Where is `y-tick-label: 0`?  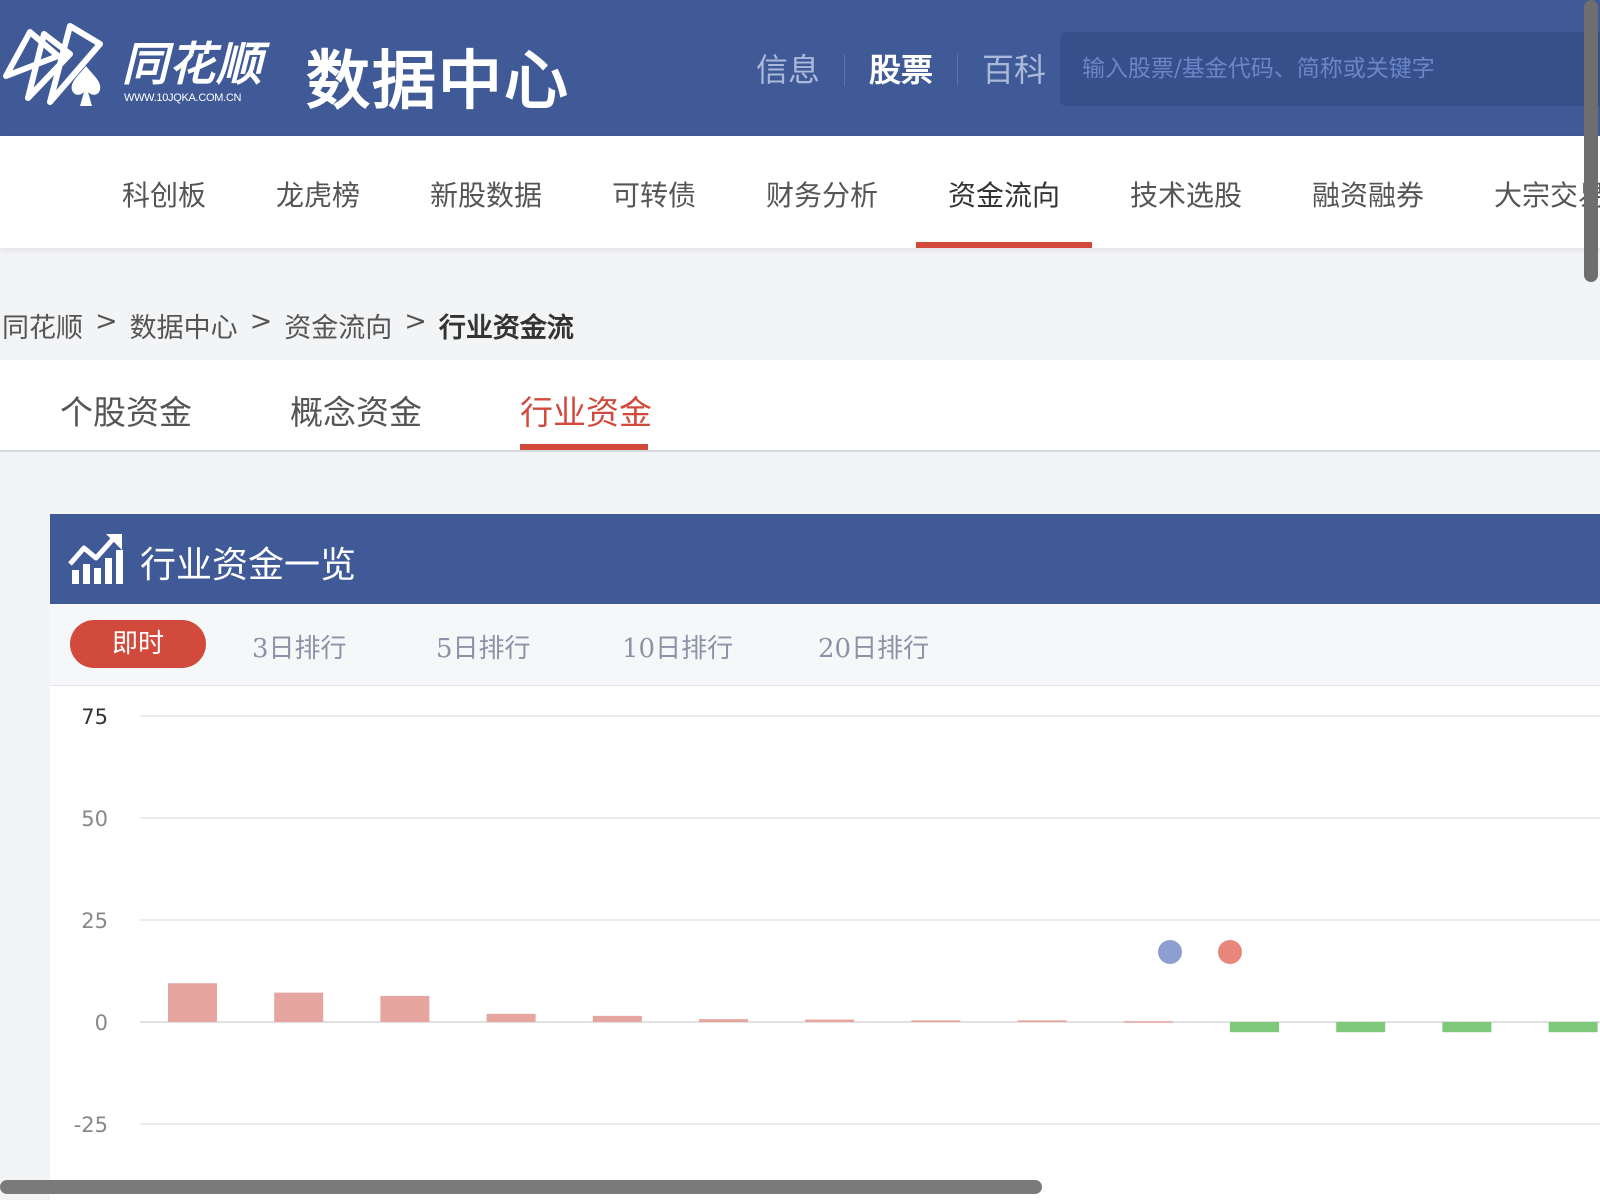
y-tick-label: 0 is located at coordinates (101, 1023).